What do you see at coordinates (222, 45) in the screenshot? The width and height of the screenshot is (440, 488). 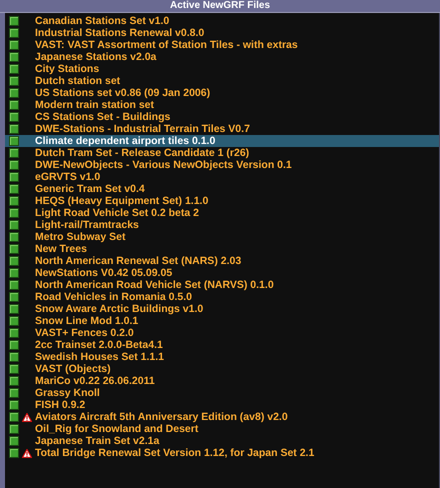 I see `list-item: VAST: VAST Assortment of Station Tiles - with extras` at bounding box center [222, 45].